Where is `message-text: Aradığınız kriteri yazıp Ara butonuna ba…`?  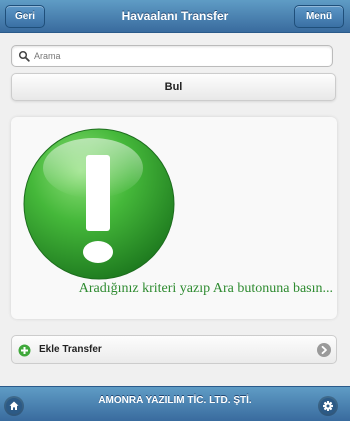
message-text: Aradığınız kriteri yazıp Ara butonuna ba… is located at coordinates (205, 288).